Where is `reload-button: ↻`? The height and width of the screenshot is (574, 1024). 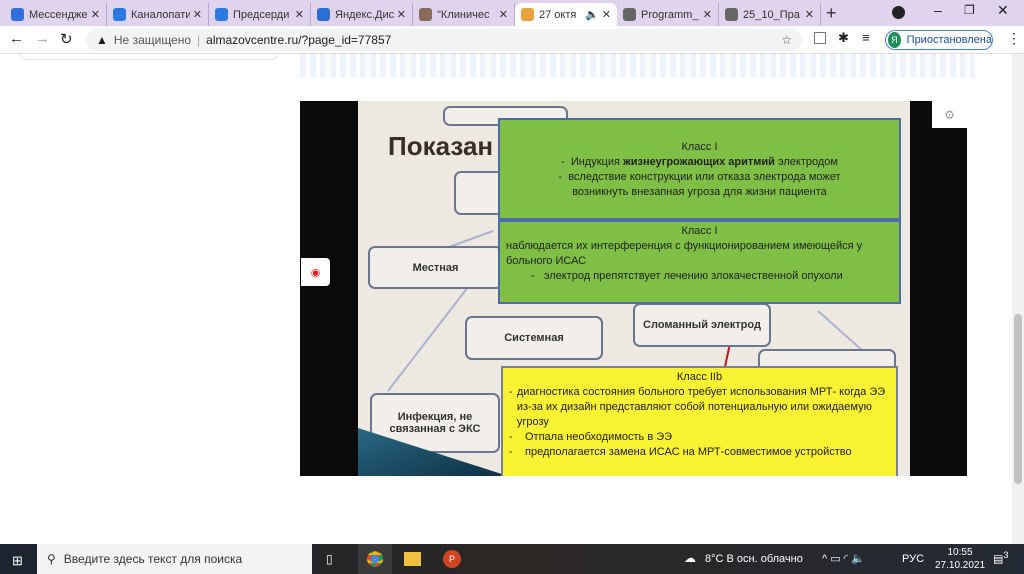
reload-button: ↻ is located at coordinates (66, 39).